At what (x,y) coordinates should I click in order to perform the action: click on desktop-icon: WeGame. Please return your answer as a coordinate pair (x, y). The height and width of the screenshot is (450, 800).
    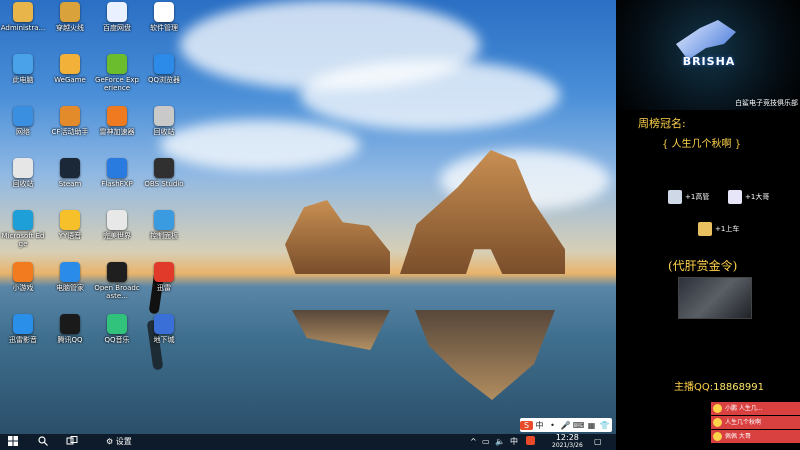
    Looking at the image, I should click on (70, 69).